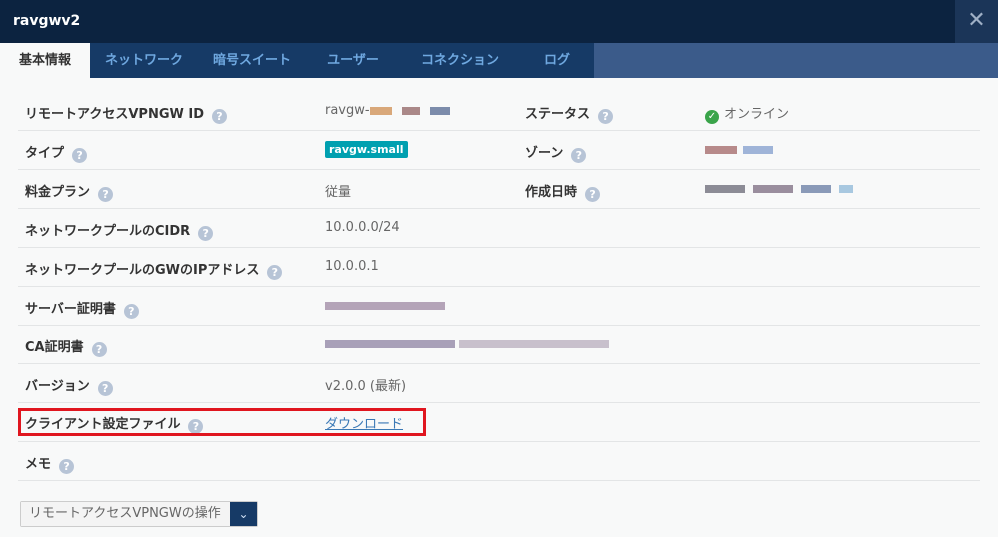 This screenshot has height=537, width=998. I want to click on field-label: ステータス?, so click(569, 113).